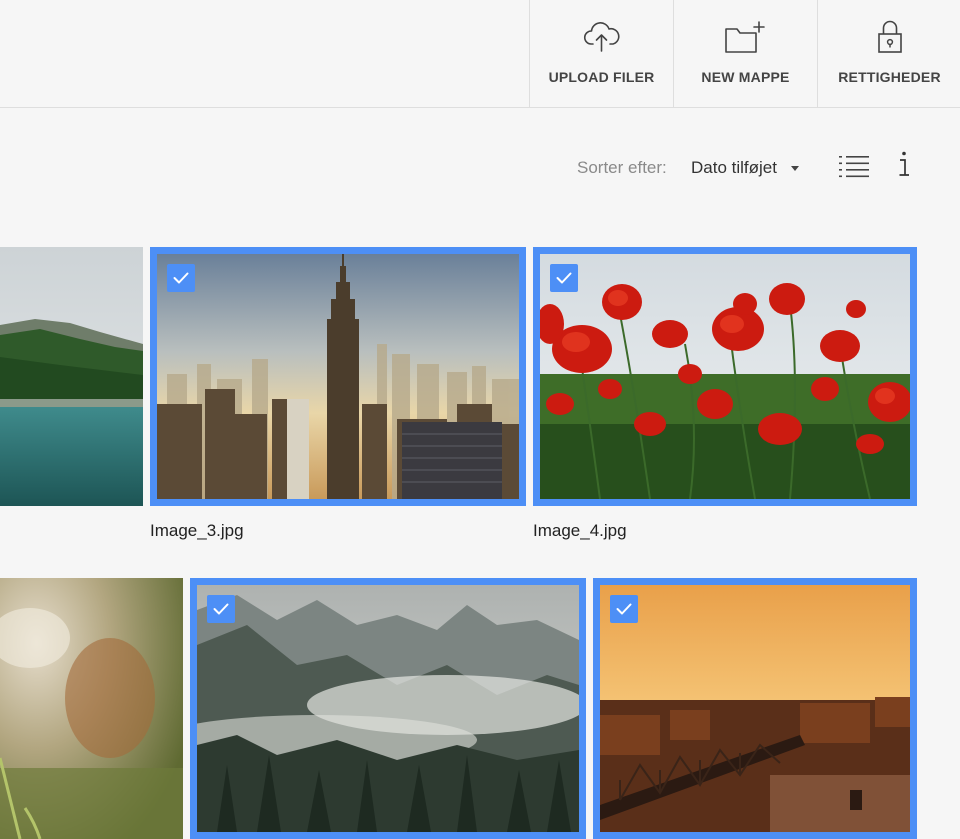 The height and width of the screenshot is (839, 960). I want to click on image-filename: Image_4.jpg, so click(580, 530).